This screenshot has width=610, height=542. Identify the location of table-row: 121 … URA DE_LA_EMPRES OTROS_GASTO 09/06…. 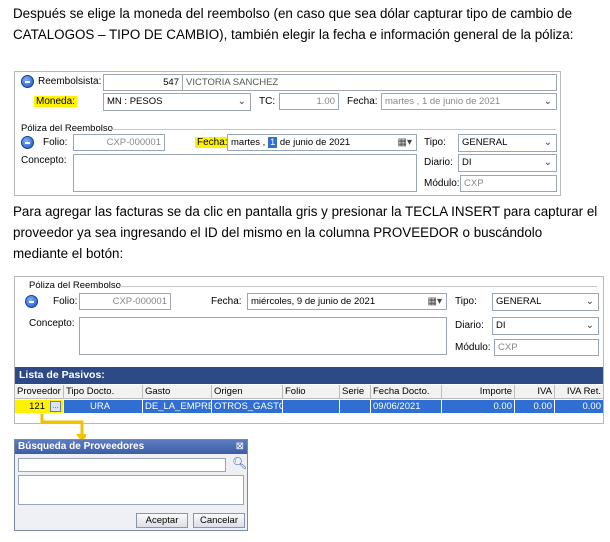
(309, 406).